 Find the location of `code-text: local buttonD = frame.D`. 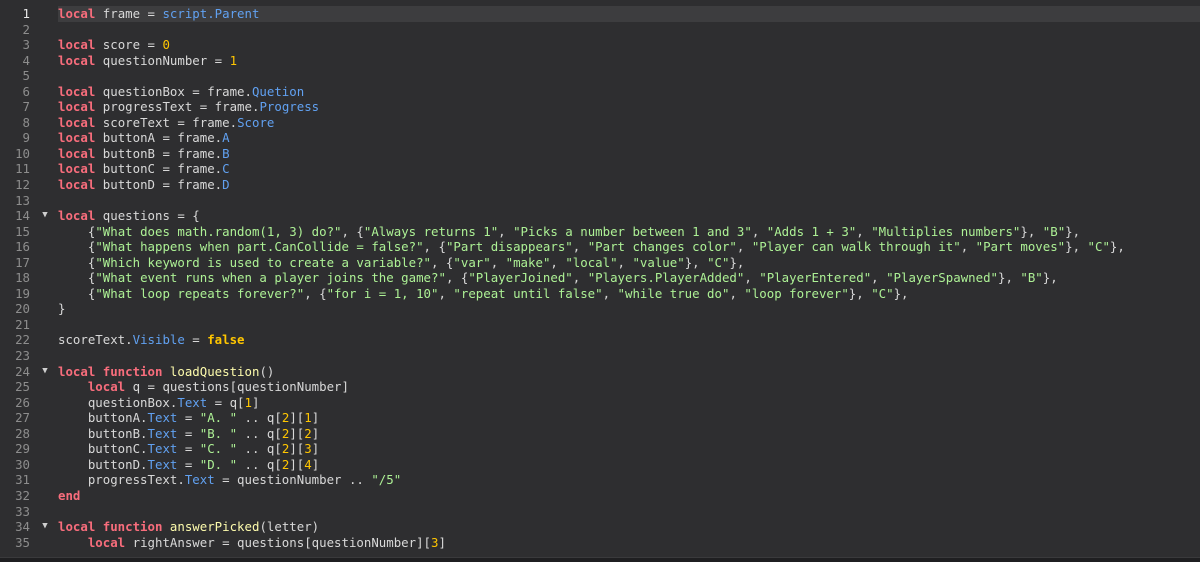

code-text: local buttonD = frame.D is located at coordinates (629, 185).